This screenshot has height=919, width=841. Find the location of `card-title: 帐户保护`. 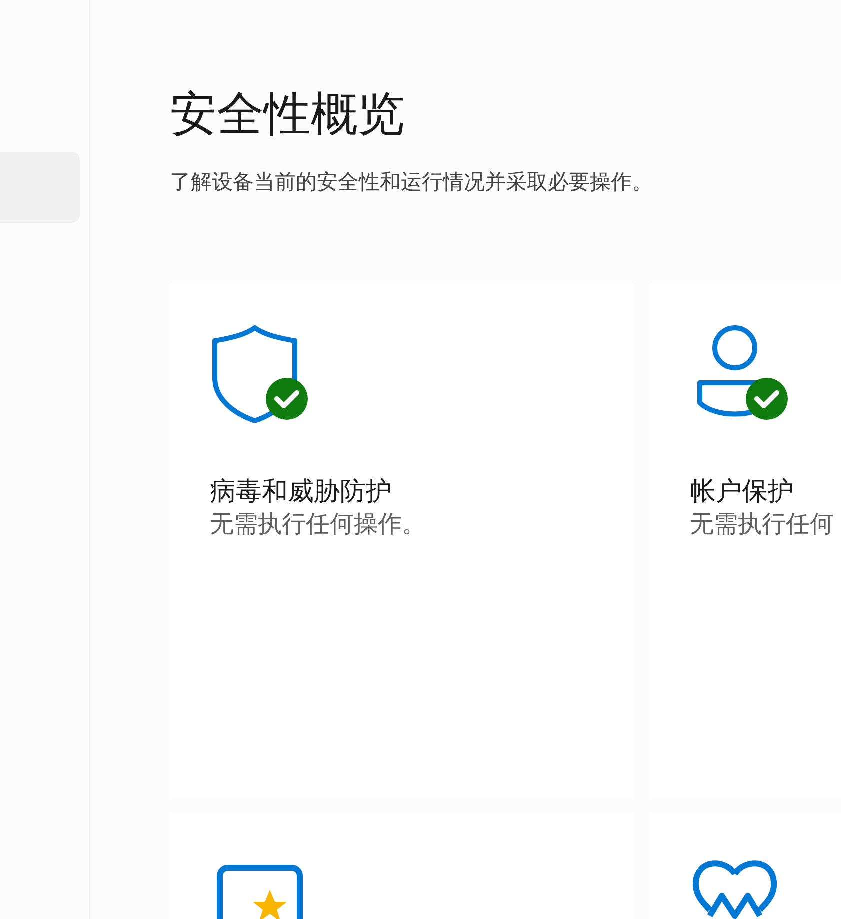

card-title: 帐户保护 is located at coordinates (742, 491).